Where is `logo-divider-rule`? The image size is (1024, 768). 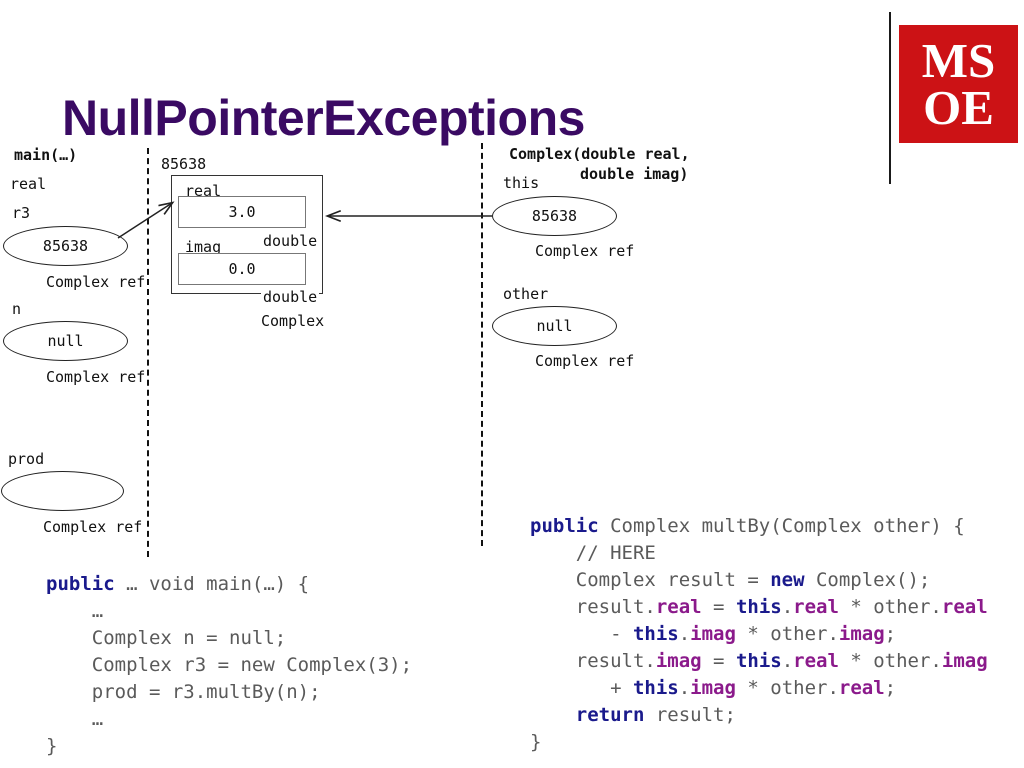
logo-divider-rule is located at coordinates (890, 98).